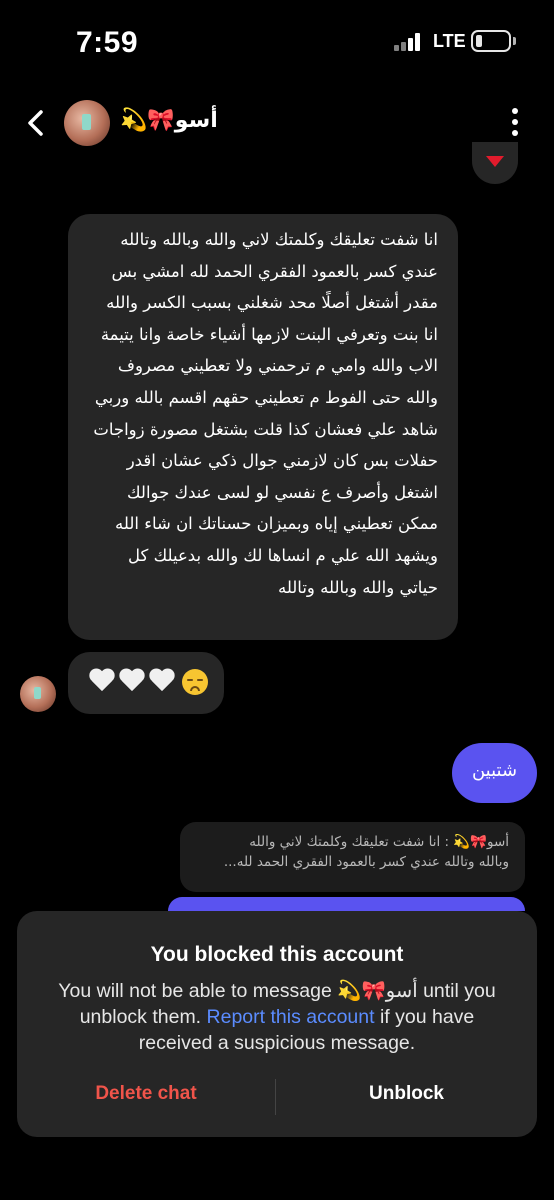 This screenshot has width=554, height=1200. What do you see at coordinates (491, 41) in the screenshot?
I see `battery-icon` at bounding box center [491, 41].